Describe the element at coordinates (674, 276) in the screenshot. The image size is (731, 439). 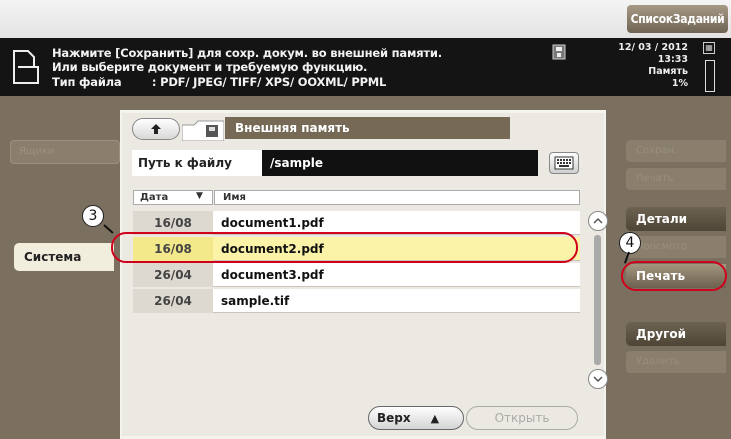
I see `highlight-print-button` at that location.